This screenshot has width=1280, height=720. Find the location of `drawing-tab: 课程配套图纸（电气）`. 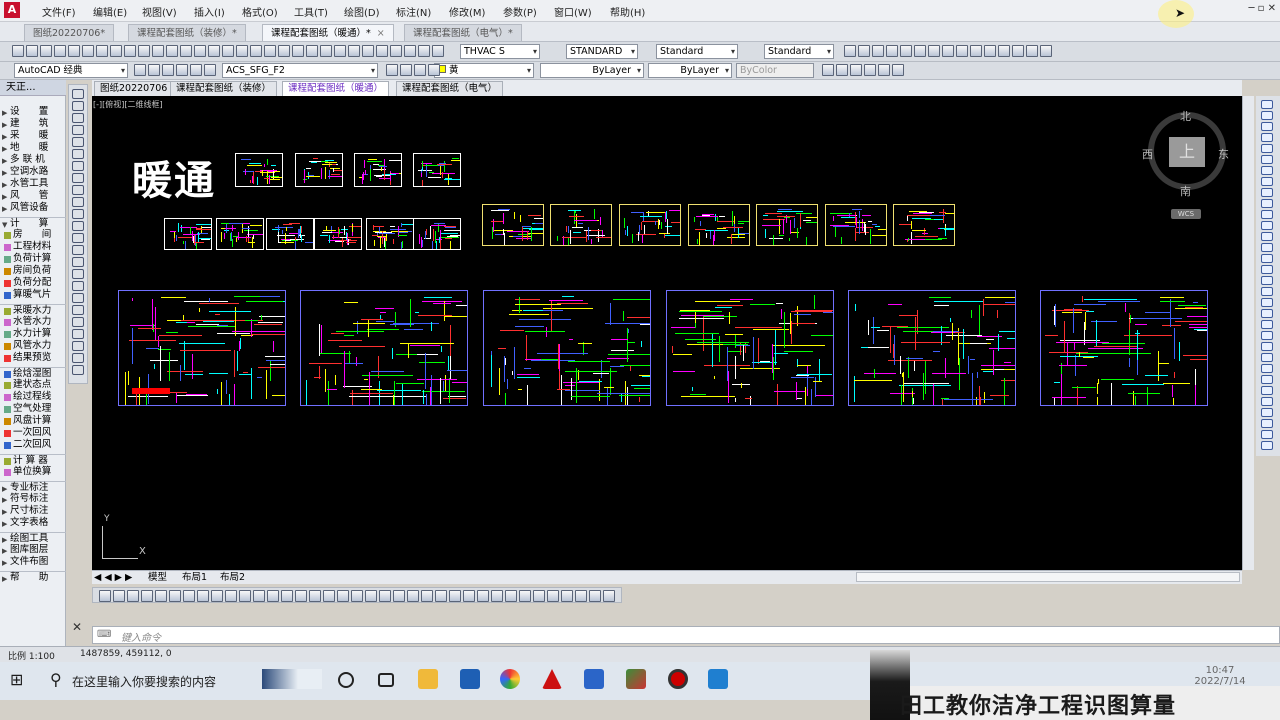

drawing-tab: 课程配套图纸（电气） is located at coordinates (450, 88).